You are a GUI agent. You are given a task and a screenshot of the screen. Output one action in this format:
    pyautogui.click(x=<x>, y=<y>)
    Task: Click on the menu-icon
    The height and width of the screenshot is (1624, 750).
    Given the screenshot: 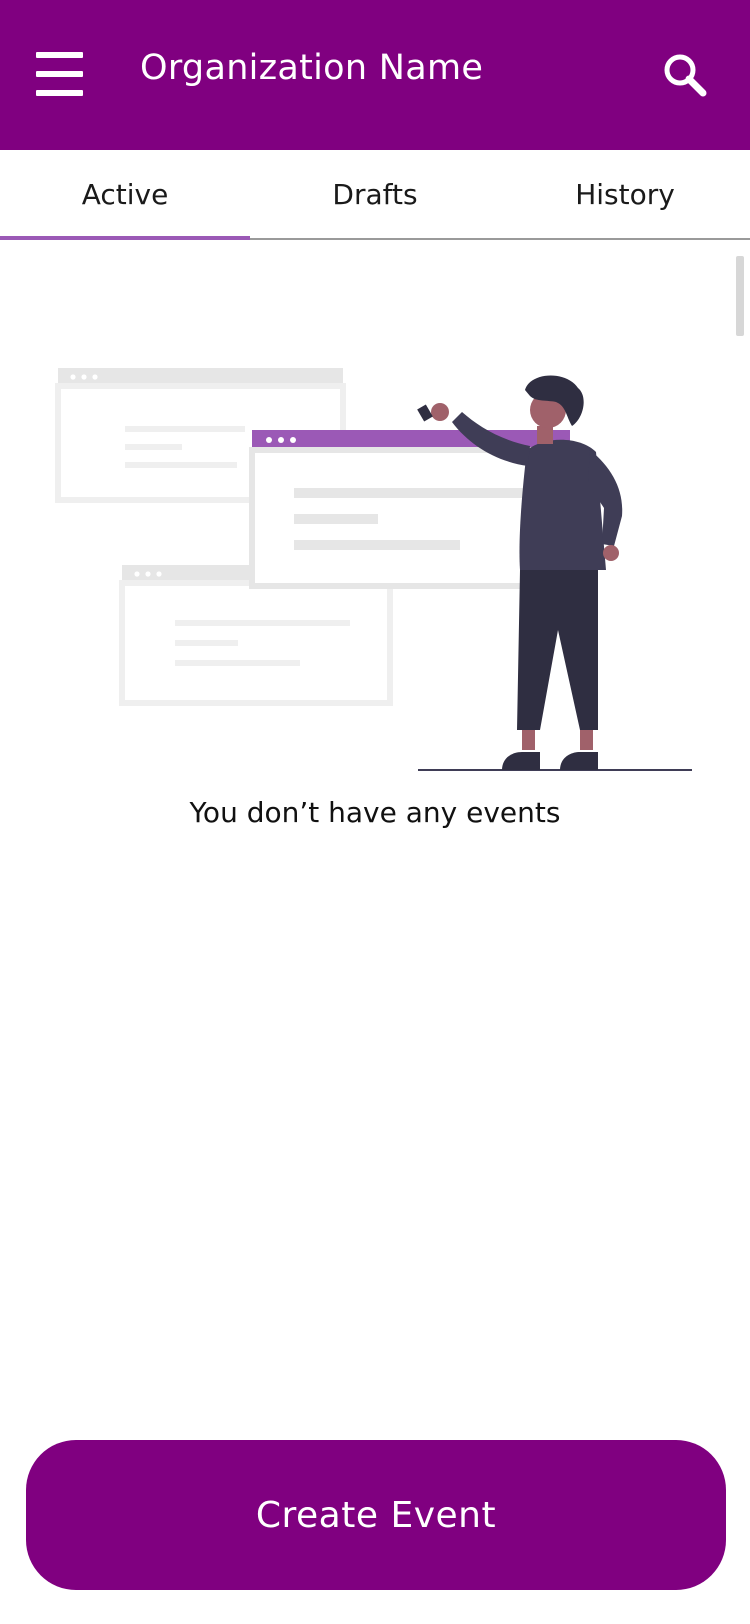 What is the action you would take?
    pyautogui.click(x=60, y=74)
    